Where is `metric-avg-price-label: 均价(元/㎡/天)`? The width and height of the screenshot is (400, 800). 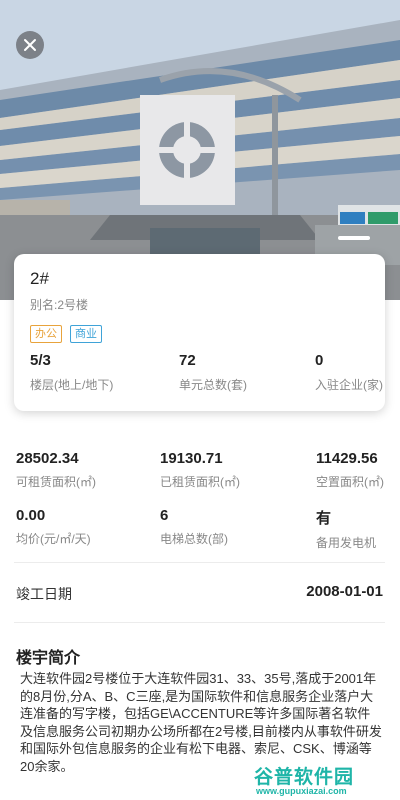
metric-avg-price-label: 均价(元/㎡/天) is located at coordinates (53, 539).